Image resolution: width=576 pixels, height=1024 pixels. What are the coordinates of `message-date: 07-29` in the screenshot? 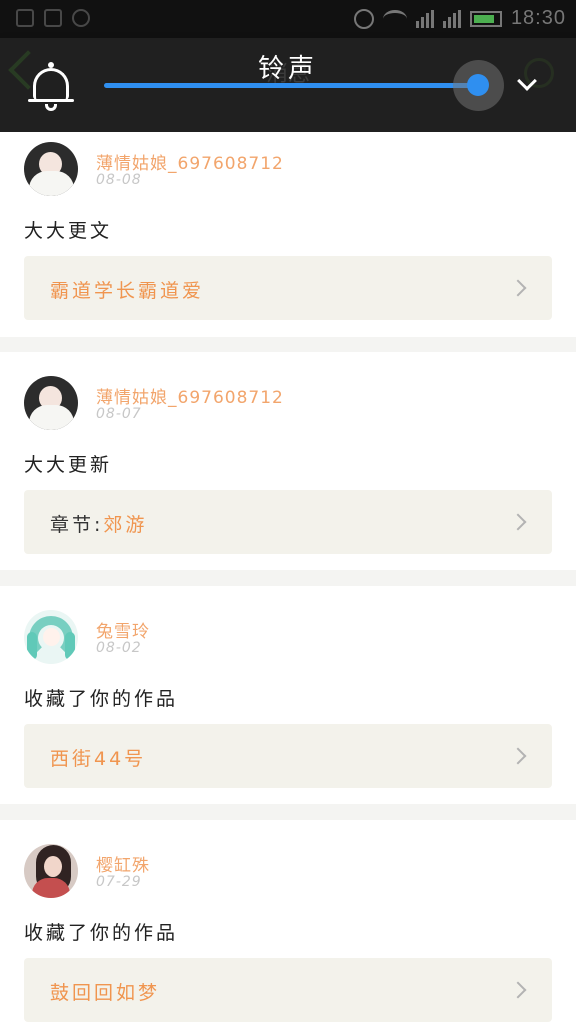 It's located at (119, 882).